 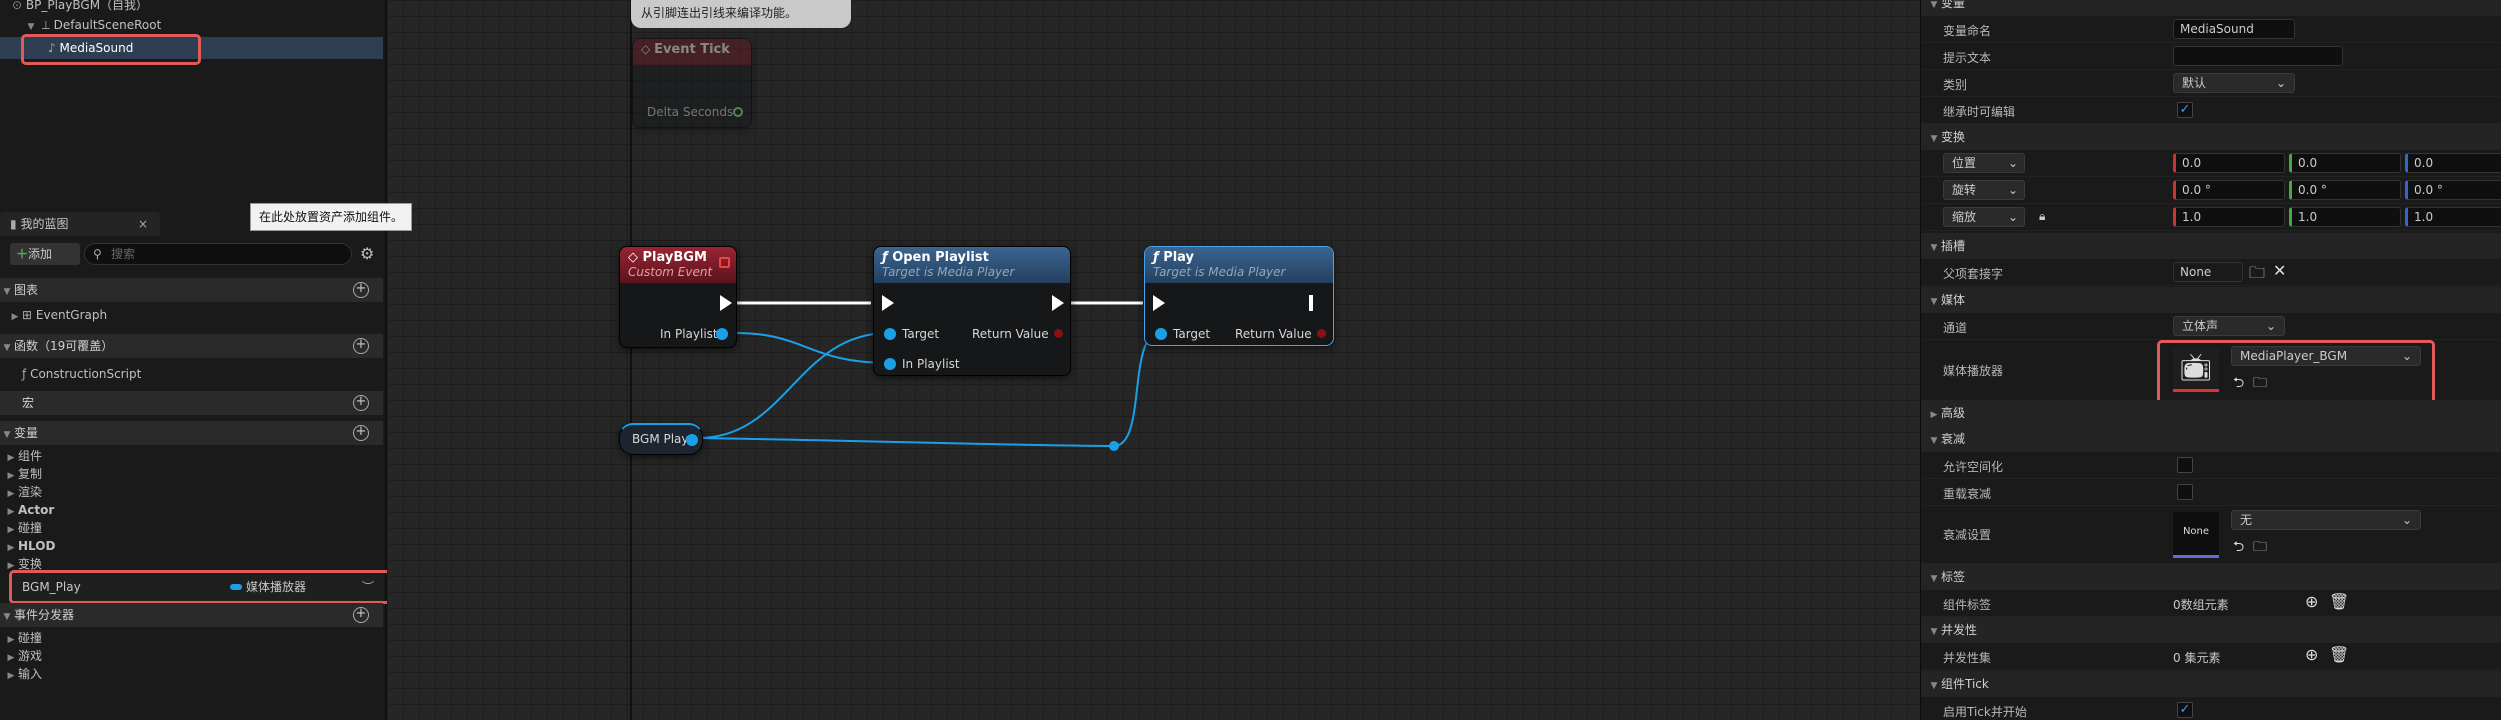 I want to click on allow-spatial-checkbox, so click(x=2185, y=465).